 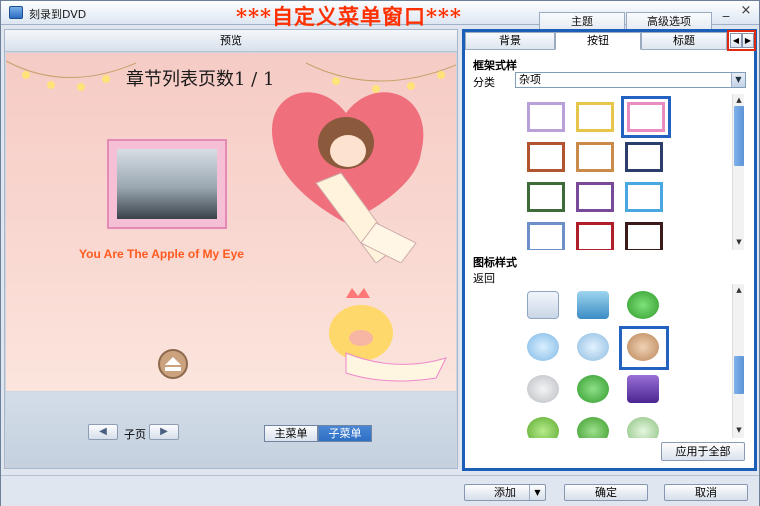 What do you see at coordinates (135, 434) in the screenshot?
I see `subpage-label: 子页` at bounding box center [135, 434].